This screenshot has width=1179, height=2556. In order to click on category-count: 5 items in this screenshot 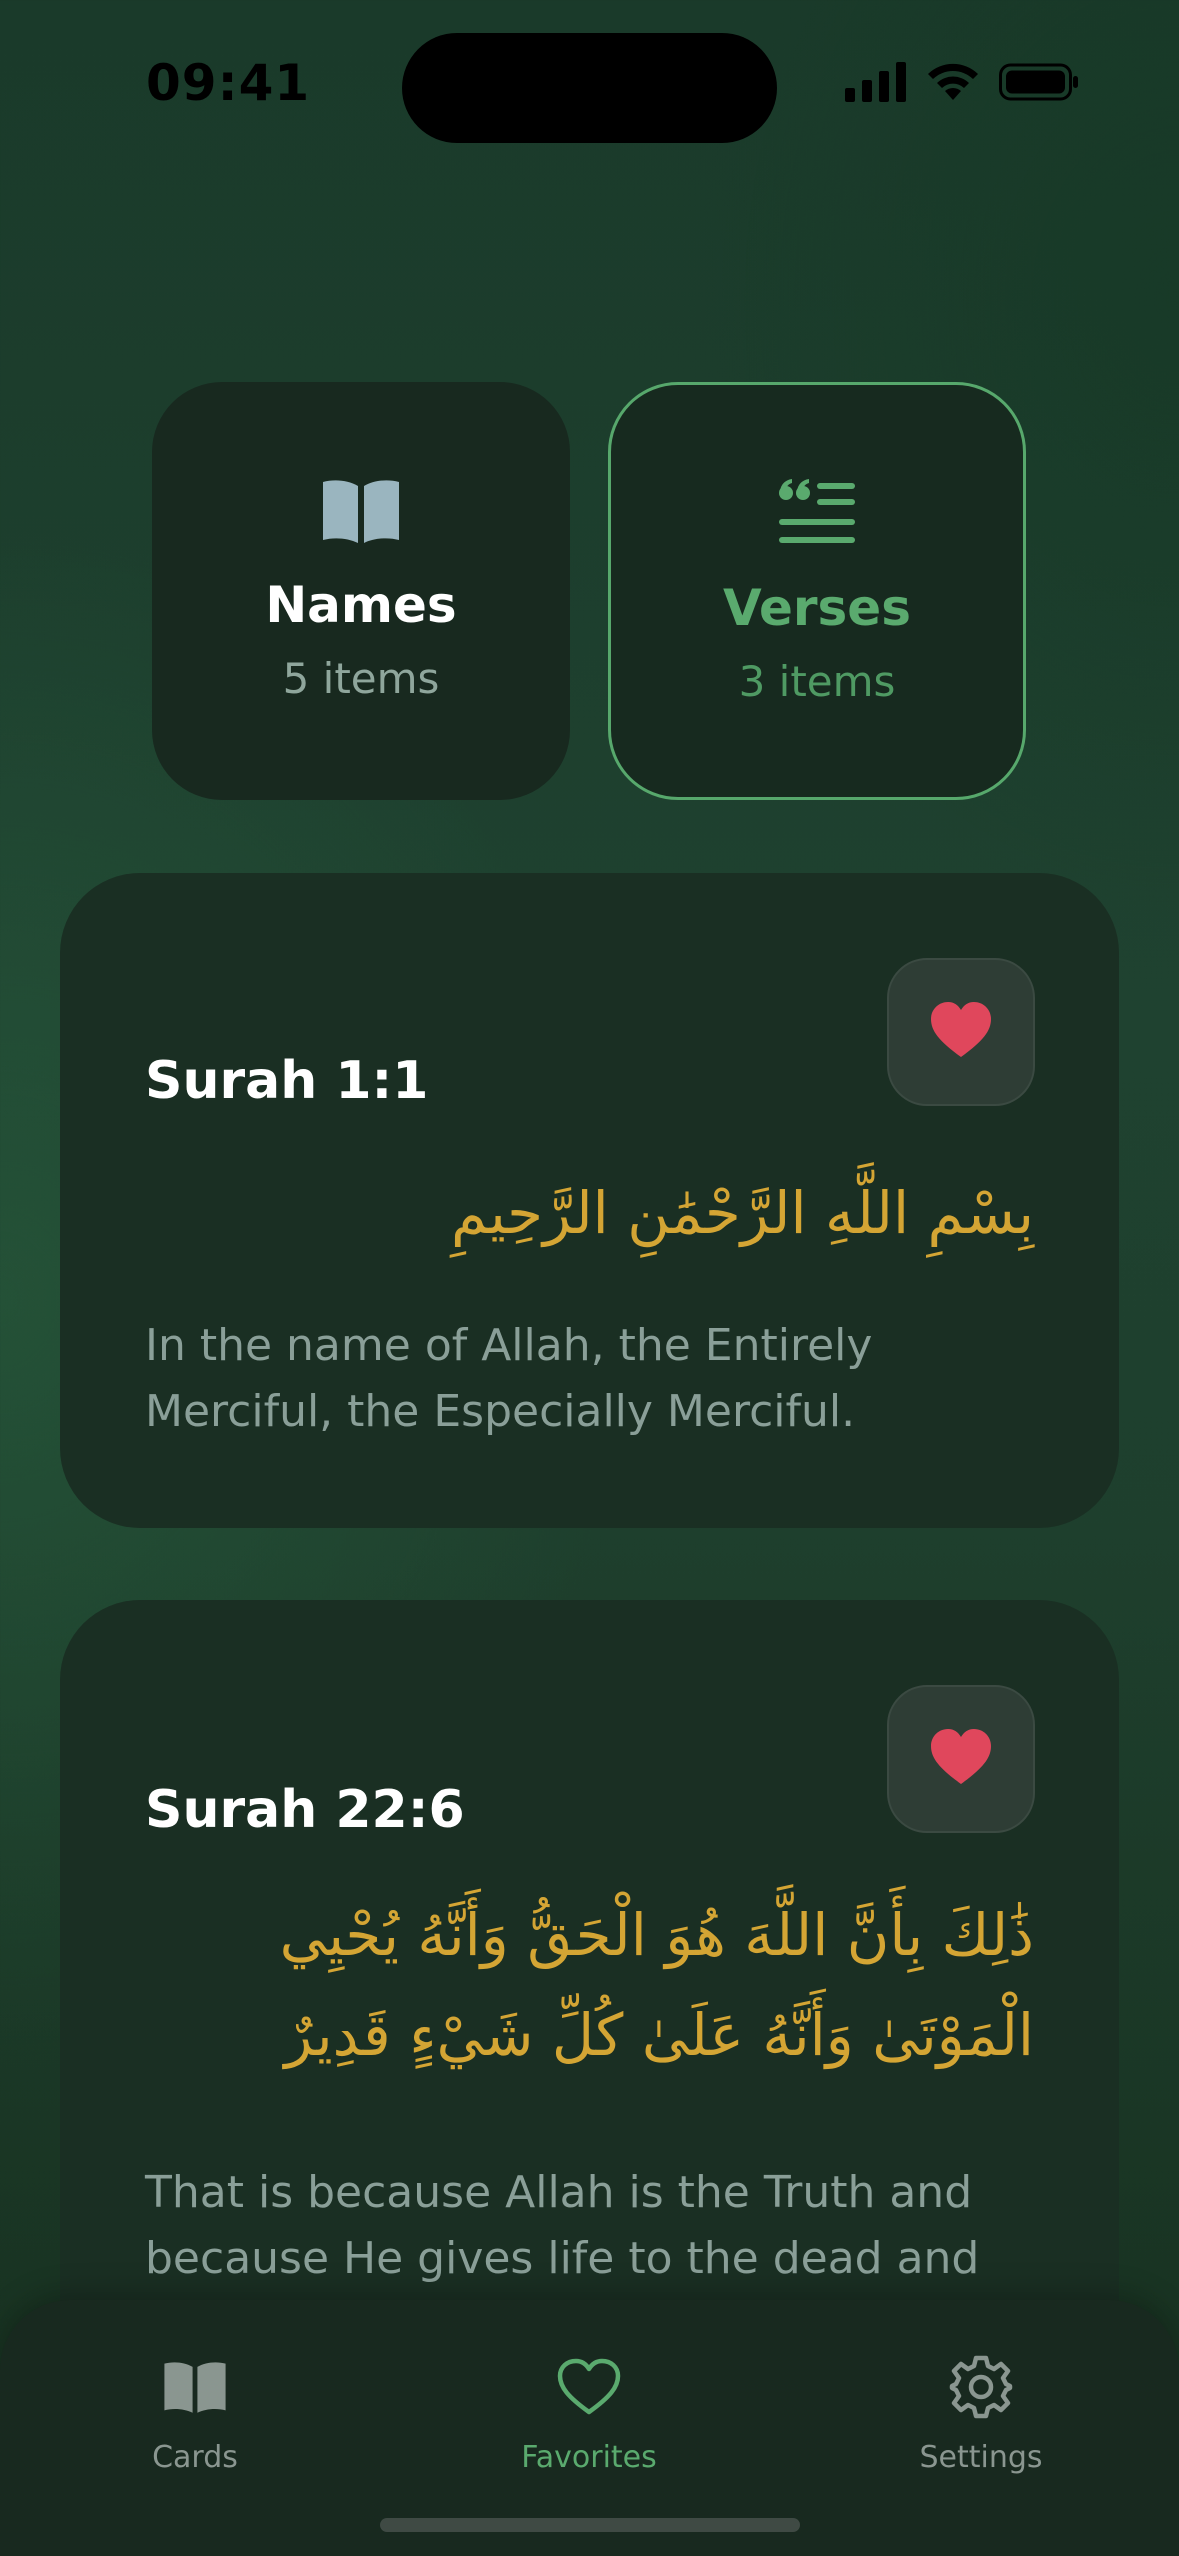, I will do `click(361, 678)`.